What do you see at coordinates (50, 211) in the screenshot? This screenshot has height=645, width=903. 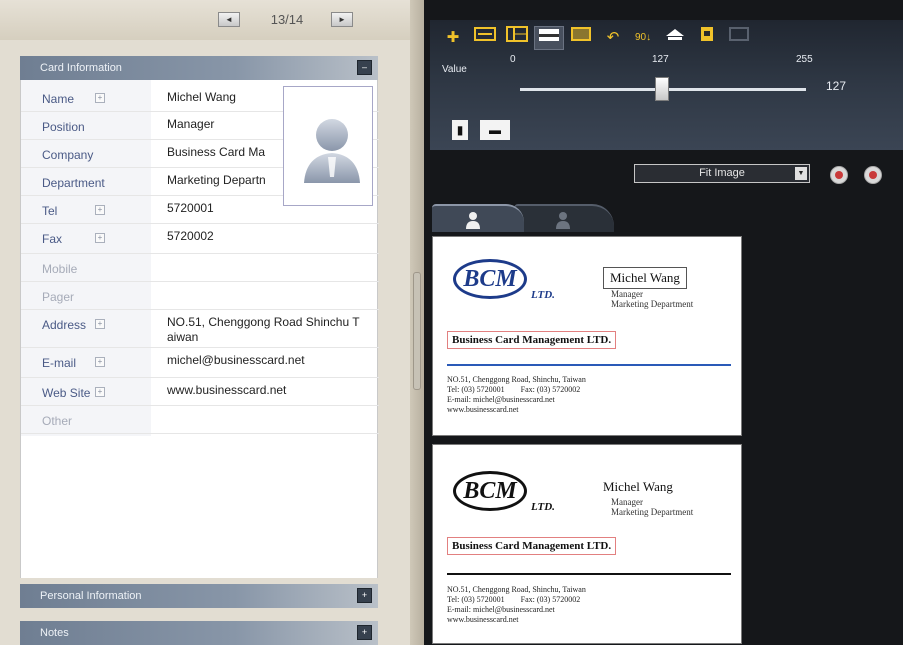 I see `field-label: Tel` at bounding box center [50, 211].